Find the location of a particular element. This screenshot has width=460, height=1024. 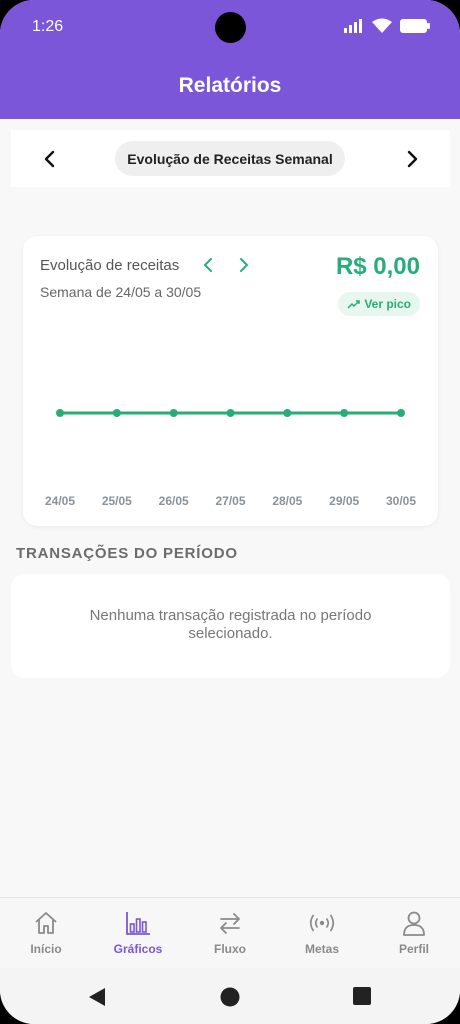

nav-label: Gráficos is located at coordinates (138, 949).